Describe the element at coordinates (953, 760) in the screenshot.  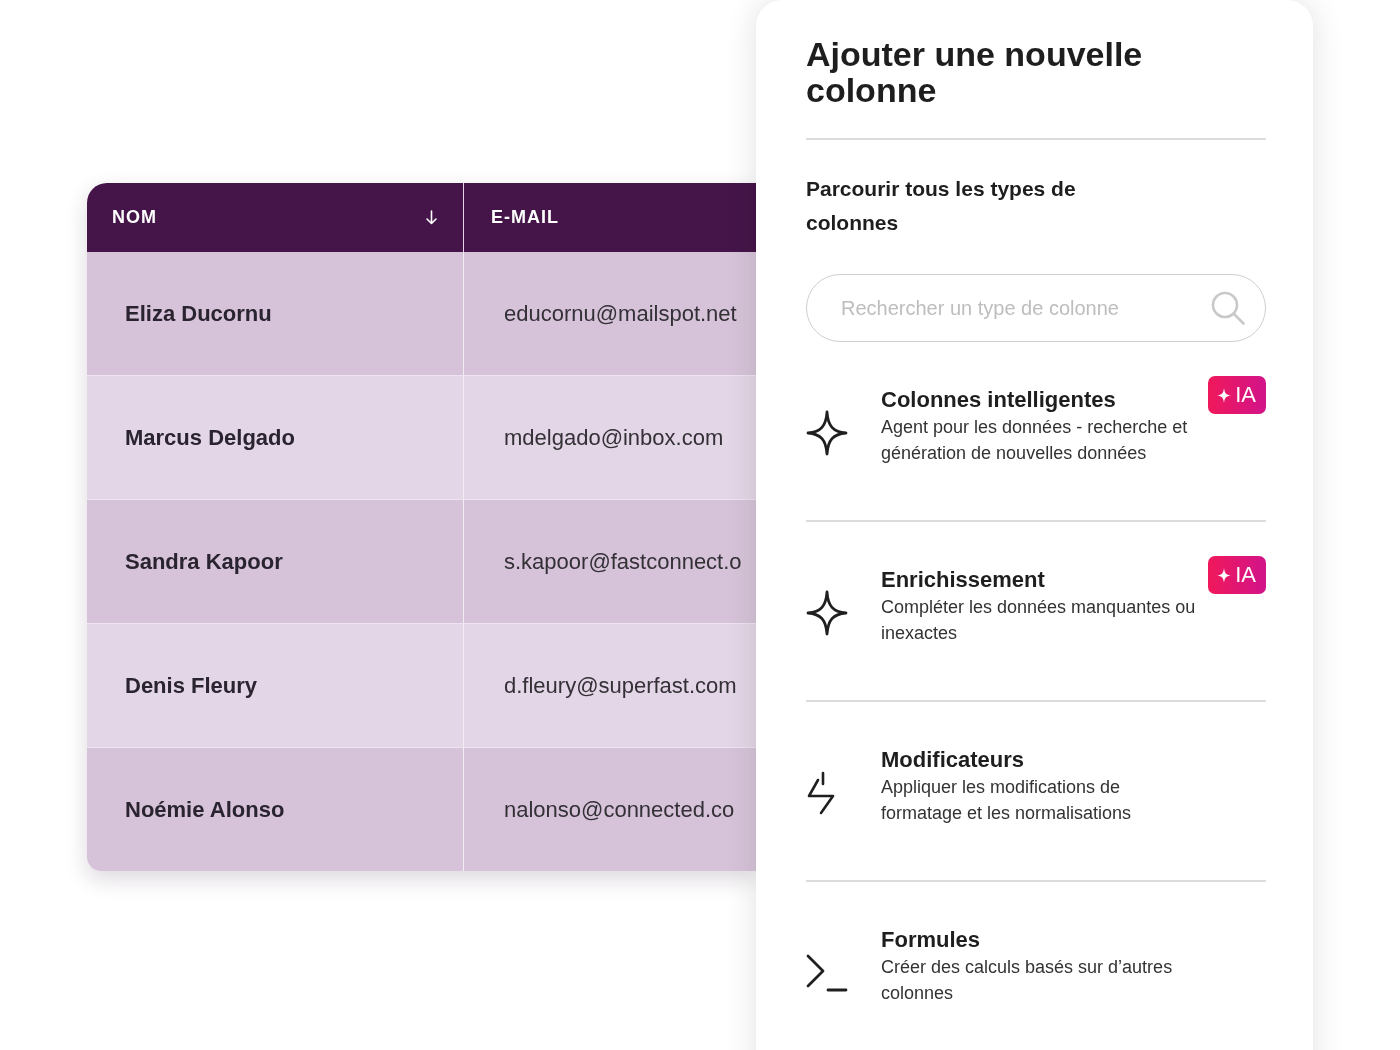
I see `column-type-title: Modificateurs` at that location.